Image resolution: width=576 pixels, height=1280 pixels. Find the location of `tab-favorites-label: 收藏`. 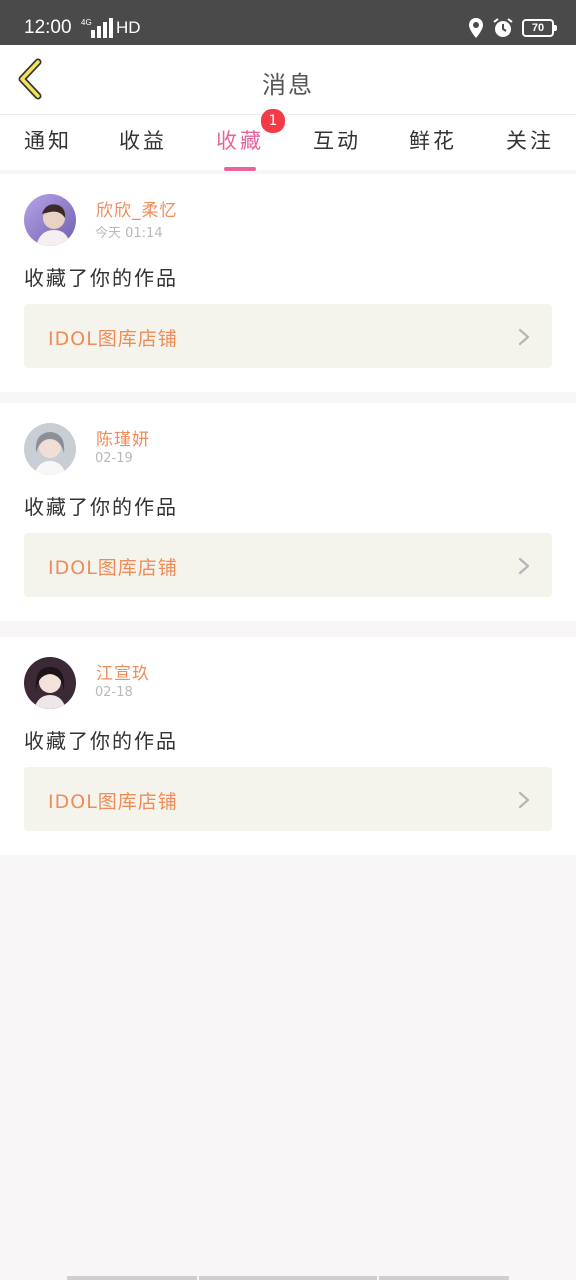

tab-favorites-label: 收藏 is located at coordinates (240, 141).